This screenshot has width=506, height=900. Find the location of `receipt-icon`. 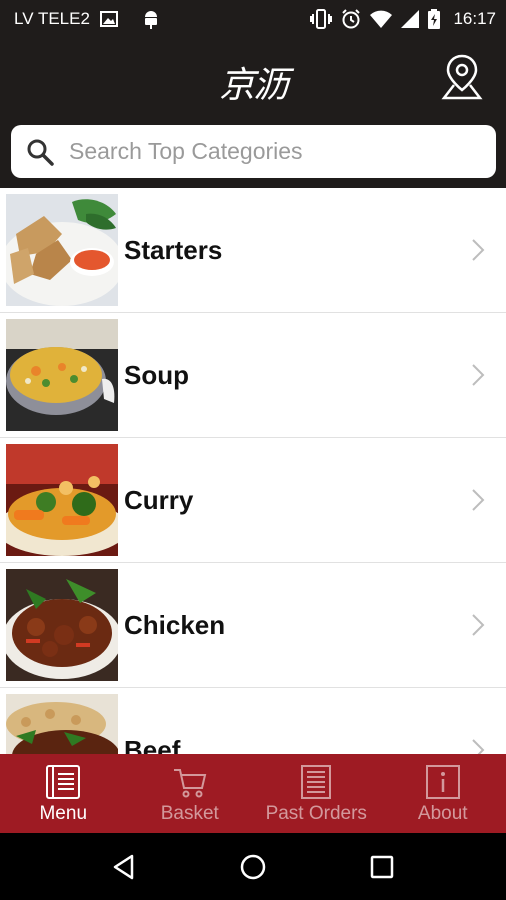

receipt-icon is located at coordinates (316, 782).